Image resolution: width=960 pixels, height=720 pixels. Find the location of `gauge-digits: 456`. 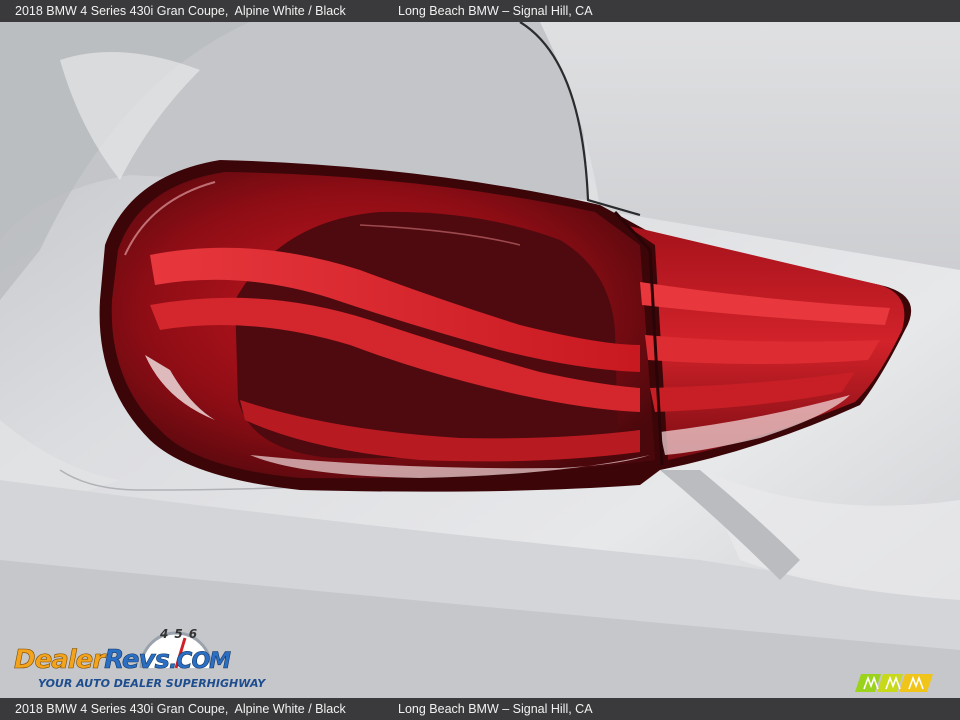

gauge-digits: 456 is located at coordinates (182, 634).